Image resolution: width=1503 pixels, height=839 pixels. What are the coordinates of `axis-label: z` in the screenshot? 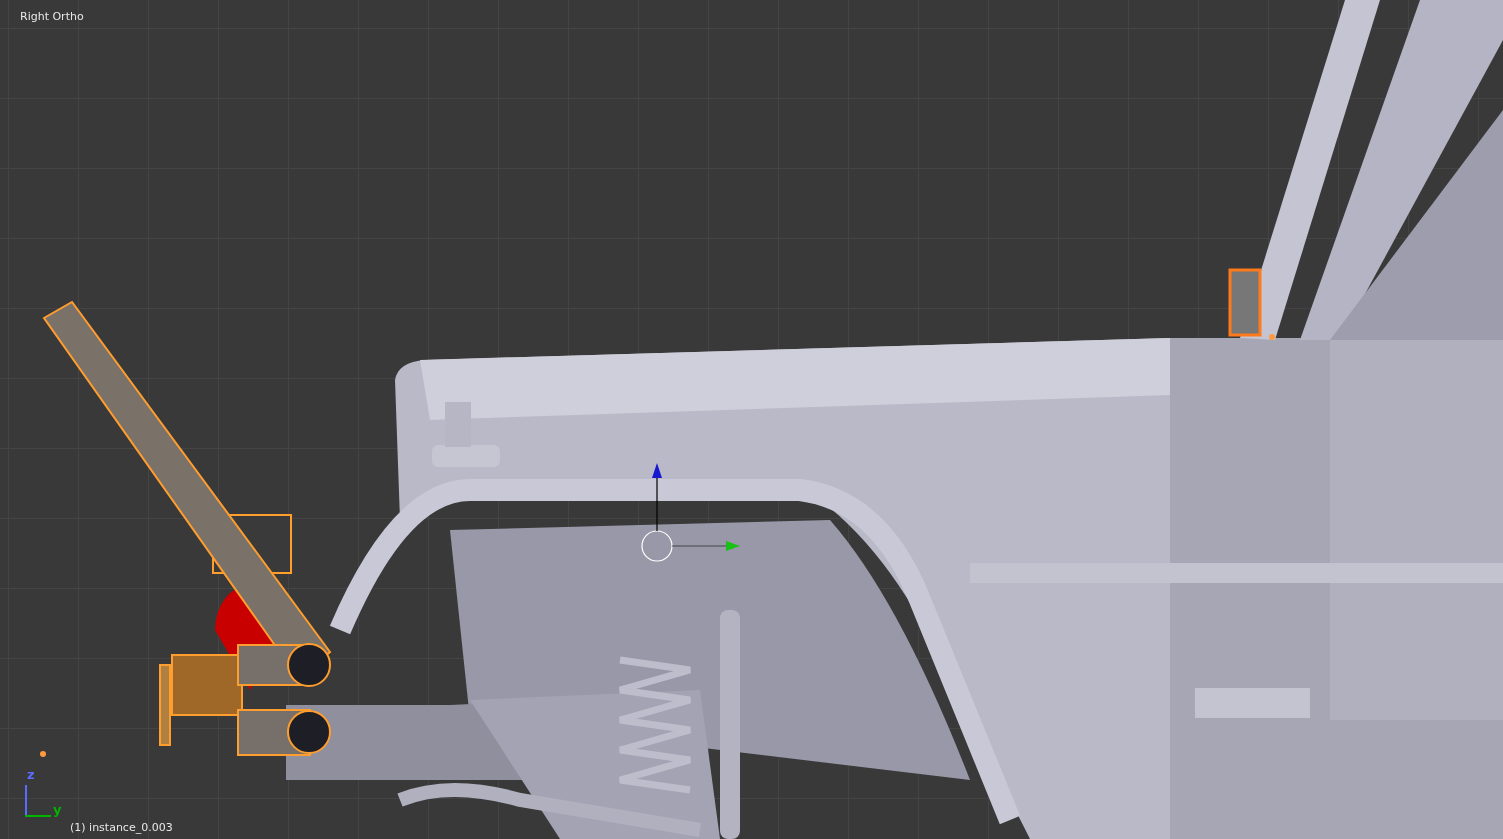 It's located at (31, 775).